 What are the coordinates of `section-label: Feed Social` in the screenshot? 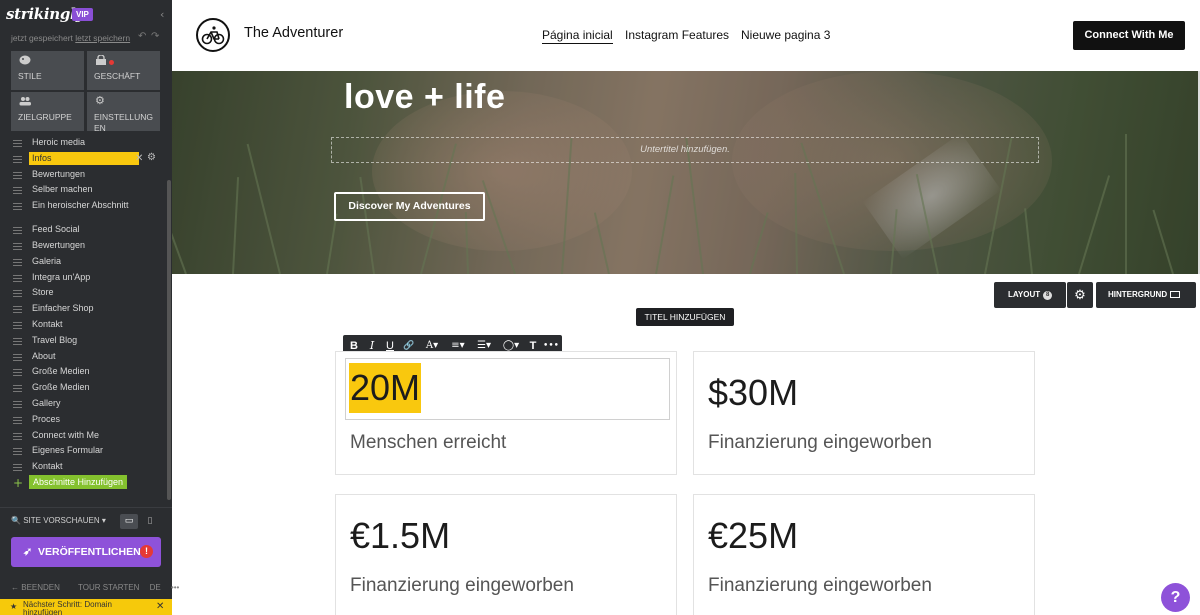 It's located at (56, 229).